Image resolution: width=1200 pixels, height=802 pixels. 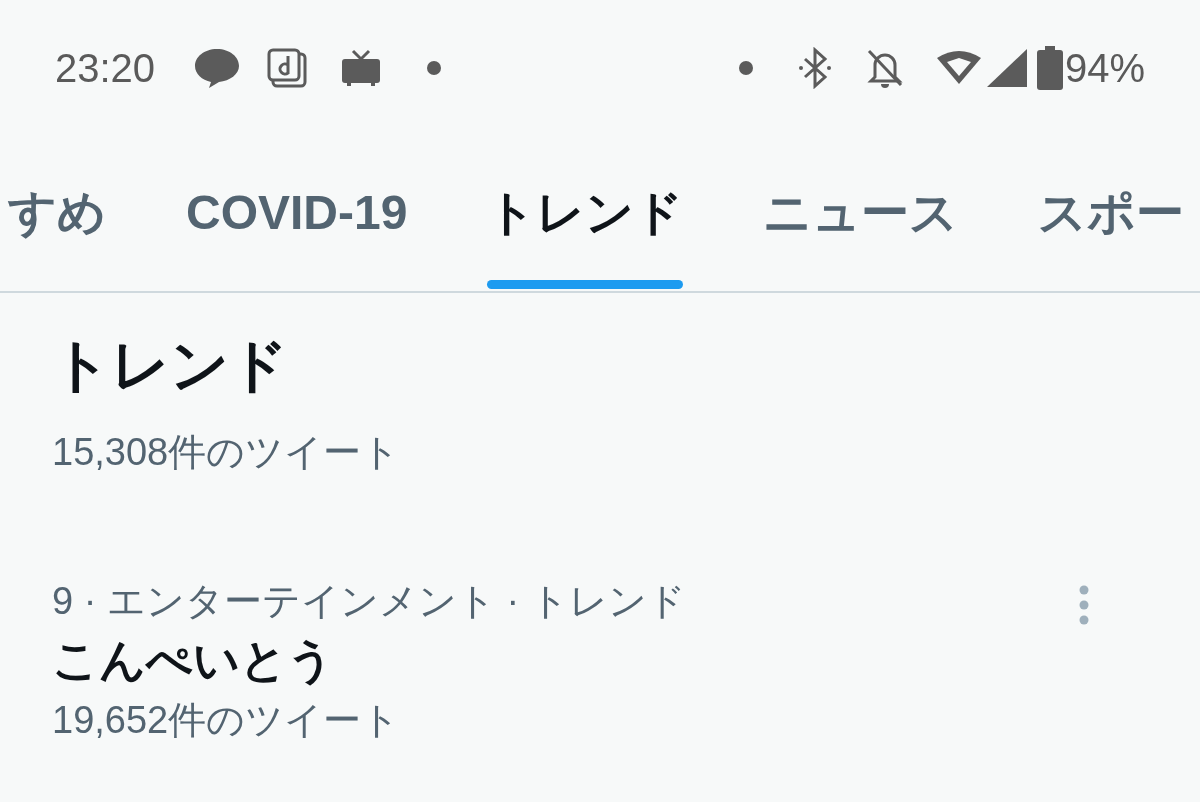 I want to click on app-icon, so click(x=287, y=67).